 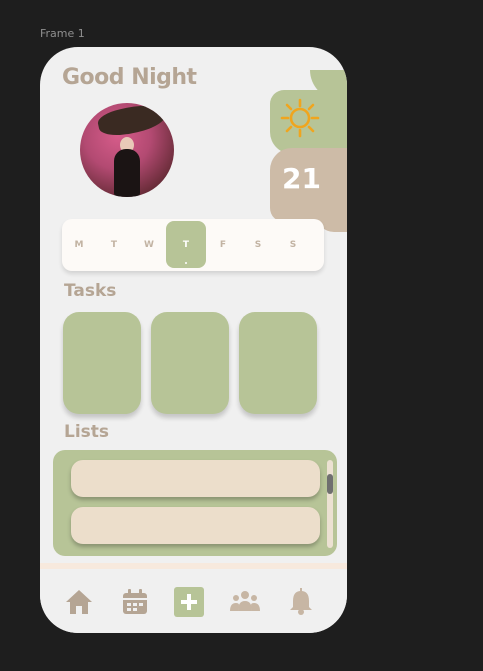 I want to click on sun-icon, so click(x=300, y=118).